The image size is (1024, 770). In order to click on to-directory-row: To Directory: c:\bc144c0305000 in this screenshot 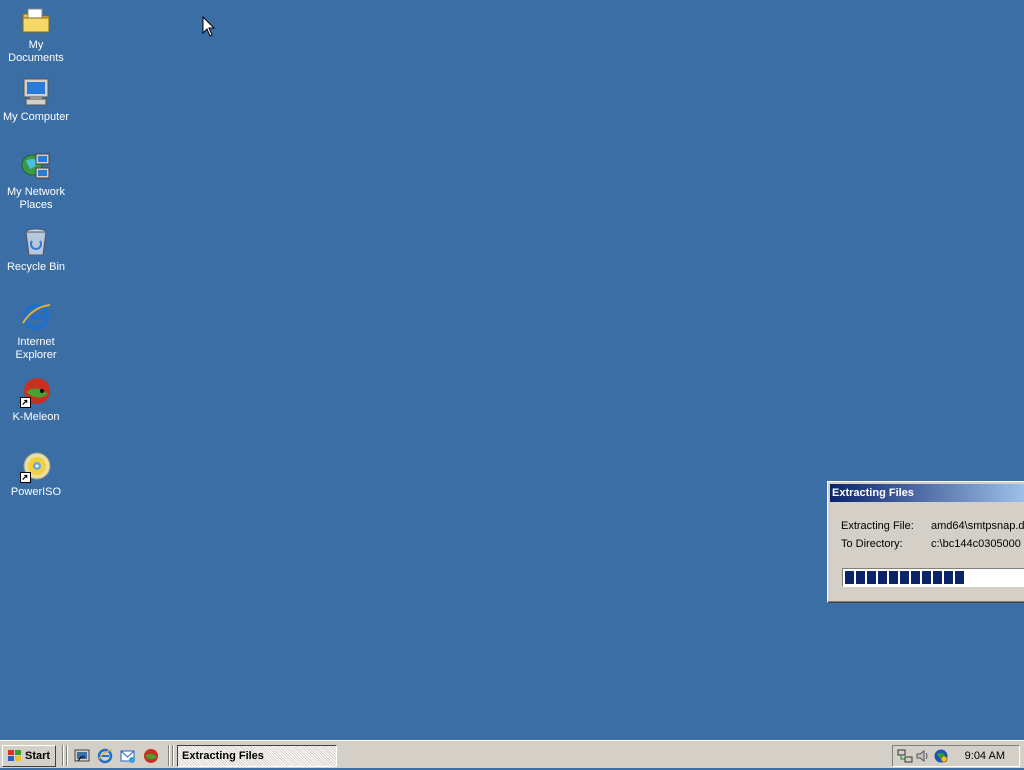, I will do `click(931, 544)`.